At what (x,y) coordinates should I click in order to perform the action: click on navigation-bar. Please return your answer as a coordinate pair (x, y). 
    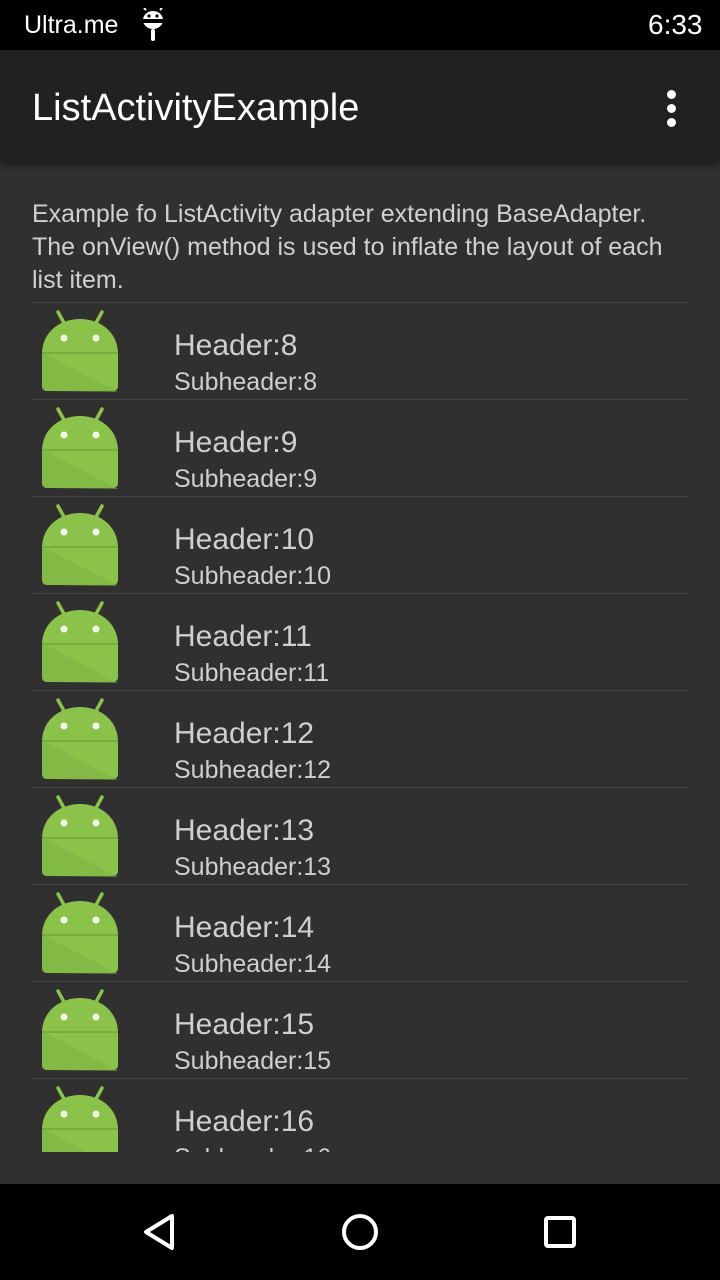
    Looking at the image, I should click on (360, 1232).